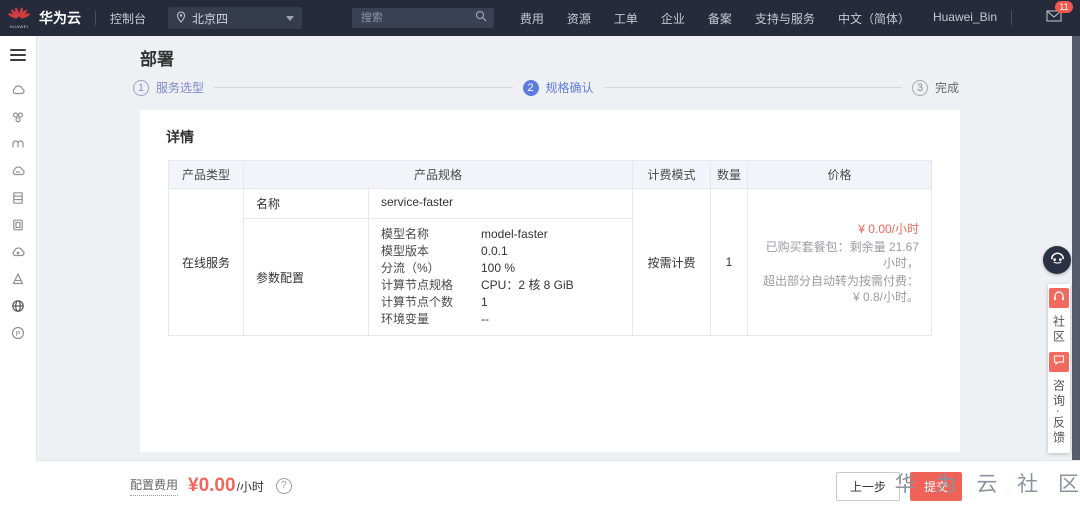 The height and width of the screenshot is (511, 1080). Describe the element at coordinates (874, 18) in the screenshot. I see `menu-item-language: 中文（简体）` at that location.